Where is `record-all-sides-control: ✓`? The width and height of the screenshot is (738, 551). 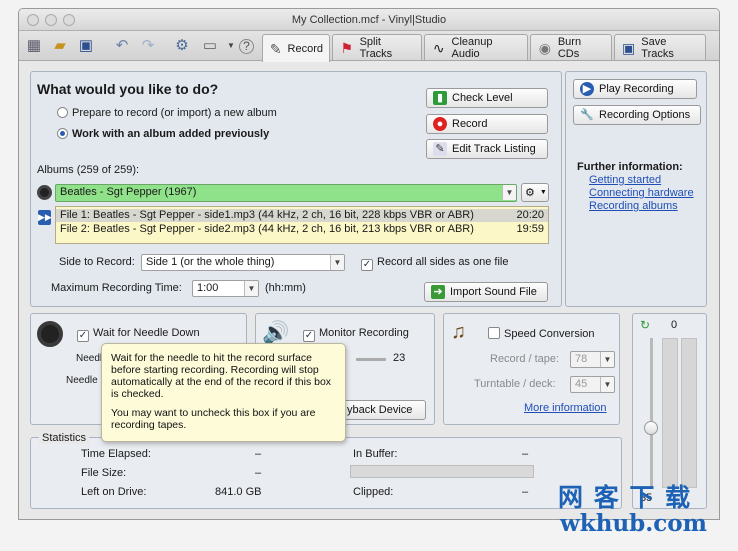 record-all-sides-control: ✓ is located at coordinates (367, 265).